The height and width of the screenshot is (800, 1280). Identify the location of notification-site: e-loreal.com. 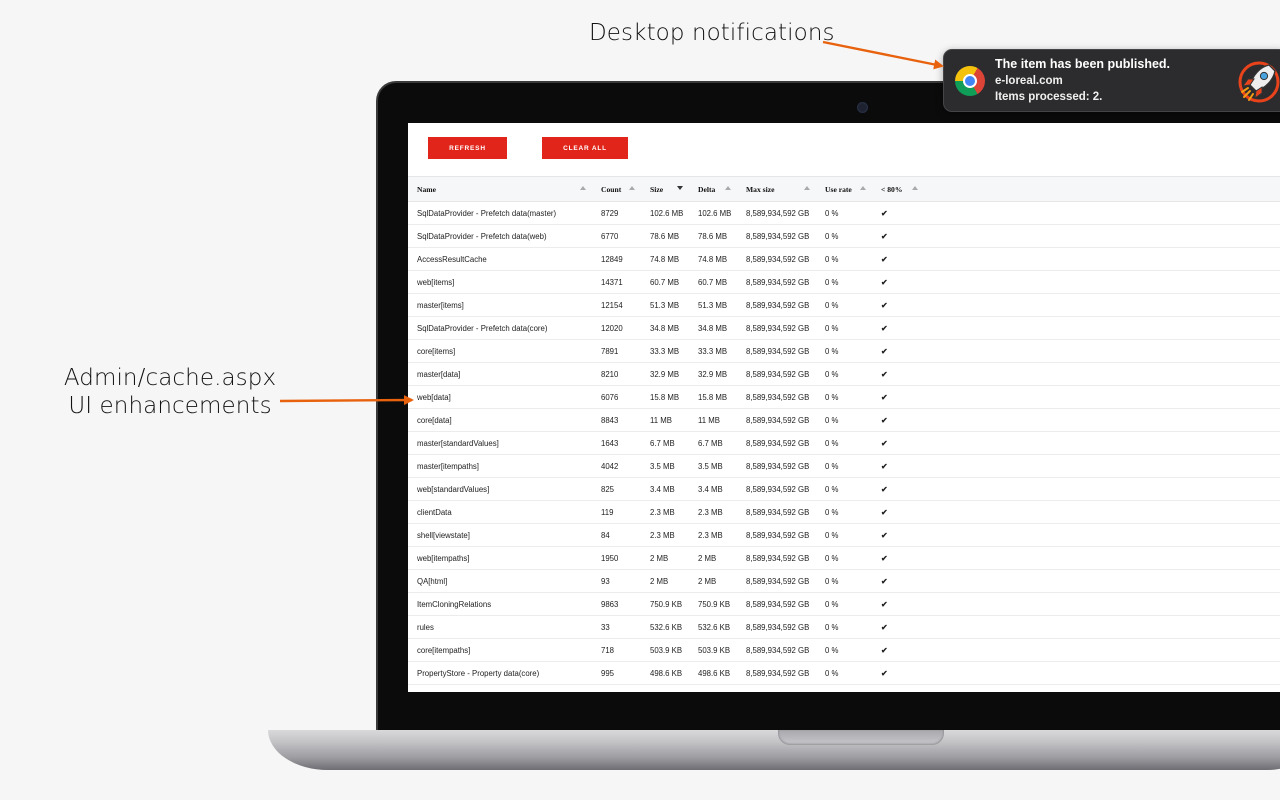
(1029, 81).